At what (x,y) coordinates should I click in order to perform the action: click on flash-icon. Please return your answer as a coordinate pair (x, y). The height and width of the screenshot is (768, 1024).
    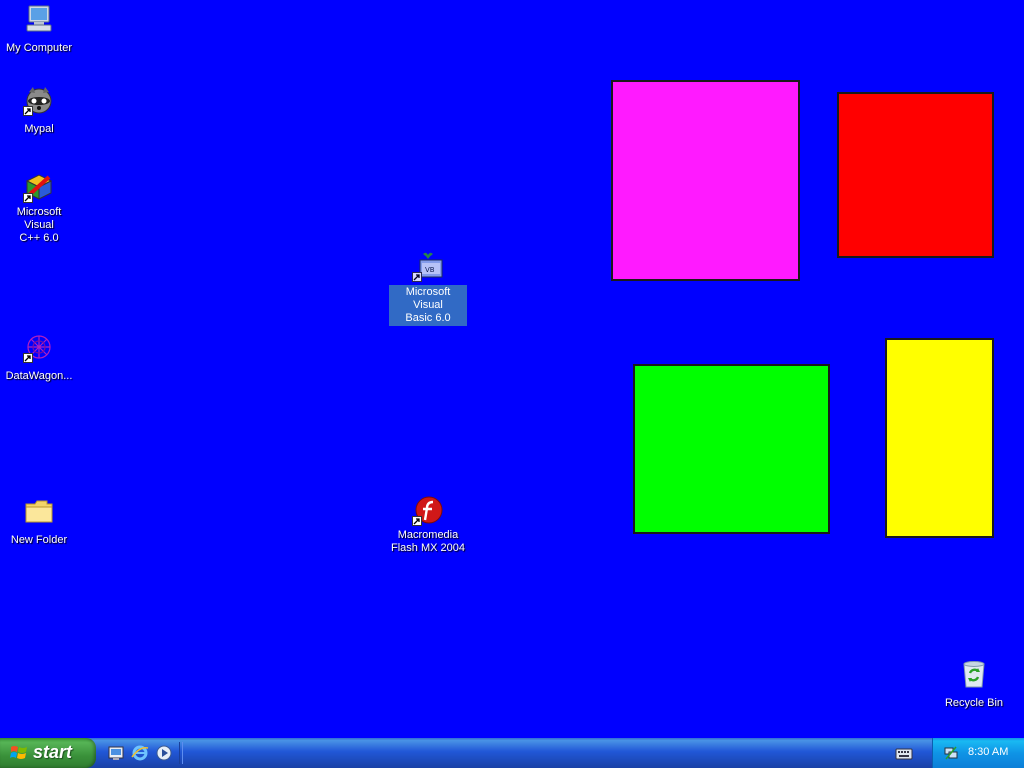
    Looking at the image, I should click on (428, 510).